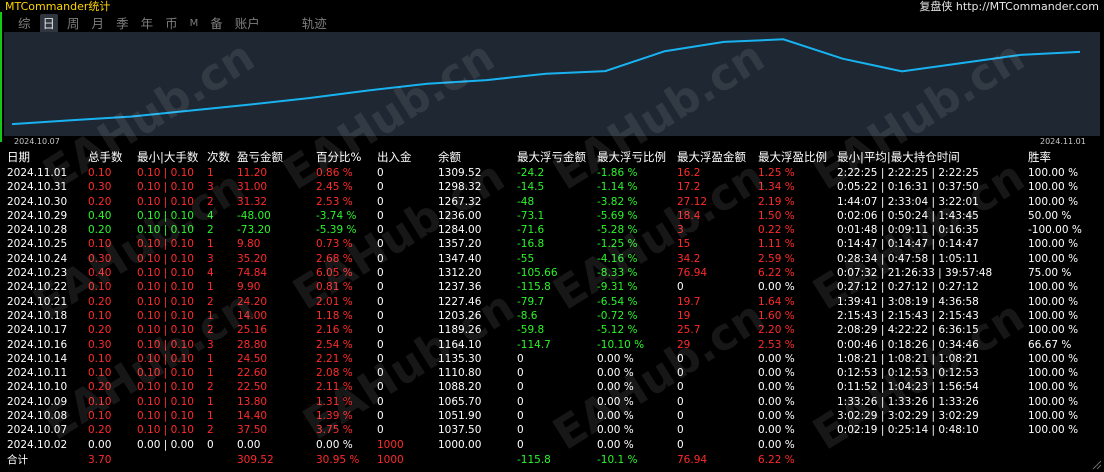  Describe the element at coordinates (520, 373) in the screenshot. I see `cell-max-loss: 0` at that location.